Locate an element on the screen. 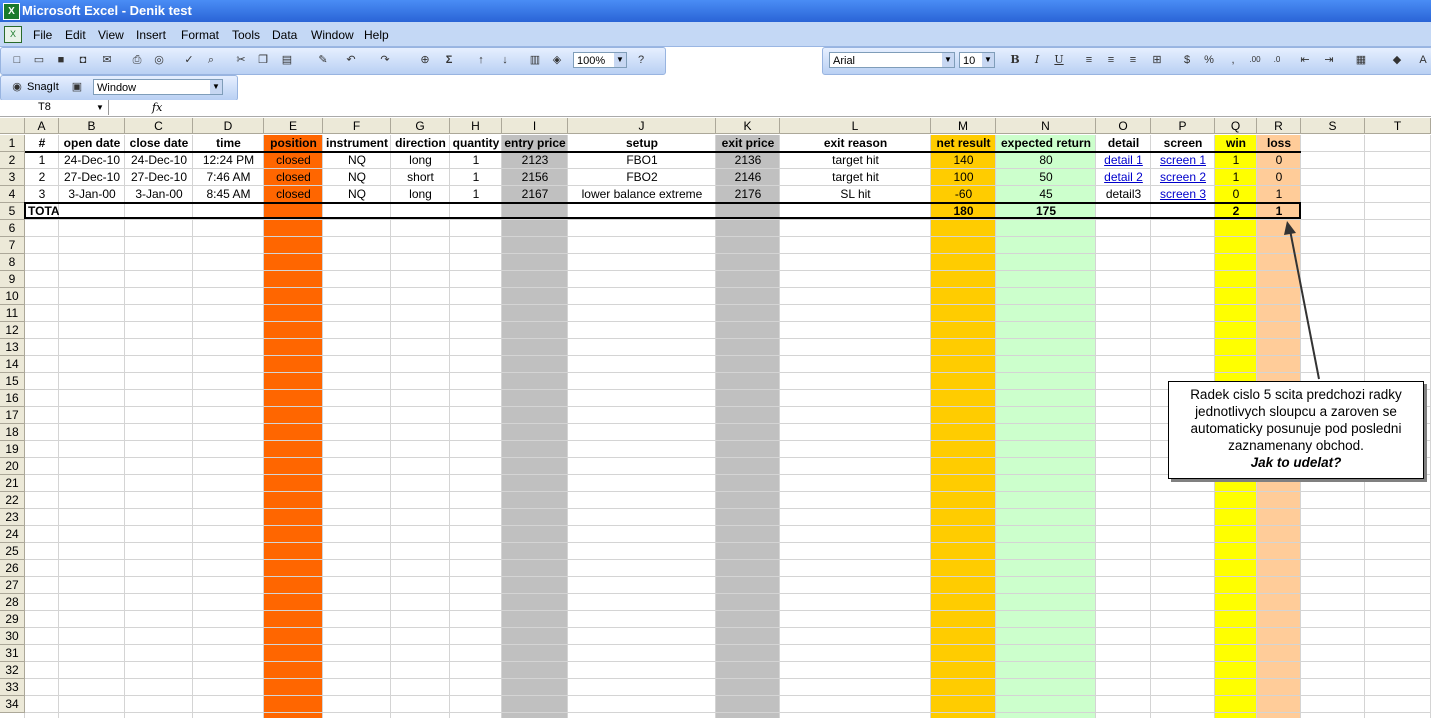  spelling-icon: ✓ is located at coordinates (189, 60).